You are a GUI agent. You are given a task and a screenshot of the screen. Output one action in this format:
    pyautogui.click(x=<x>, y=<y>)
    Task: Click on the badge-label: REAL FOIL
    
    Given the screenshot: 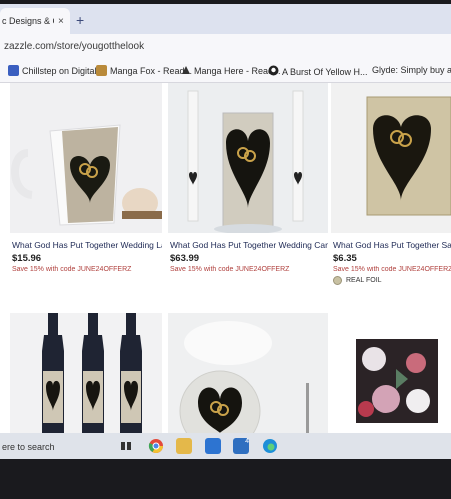 What is the action you would take?
    pyautogui.click(x=364, y=280)
    